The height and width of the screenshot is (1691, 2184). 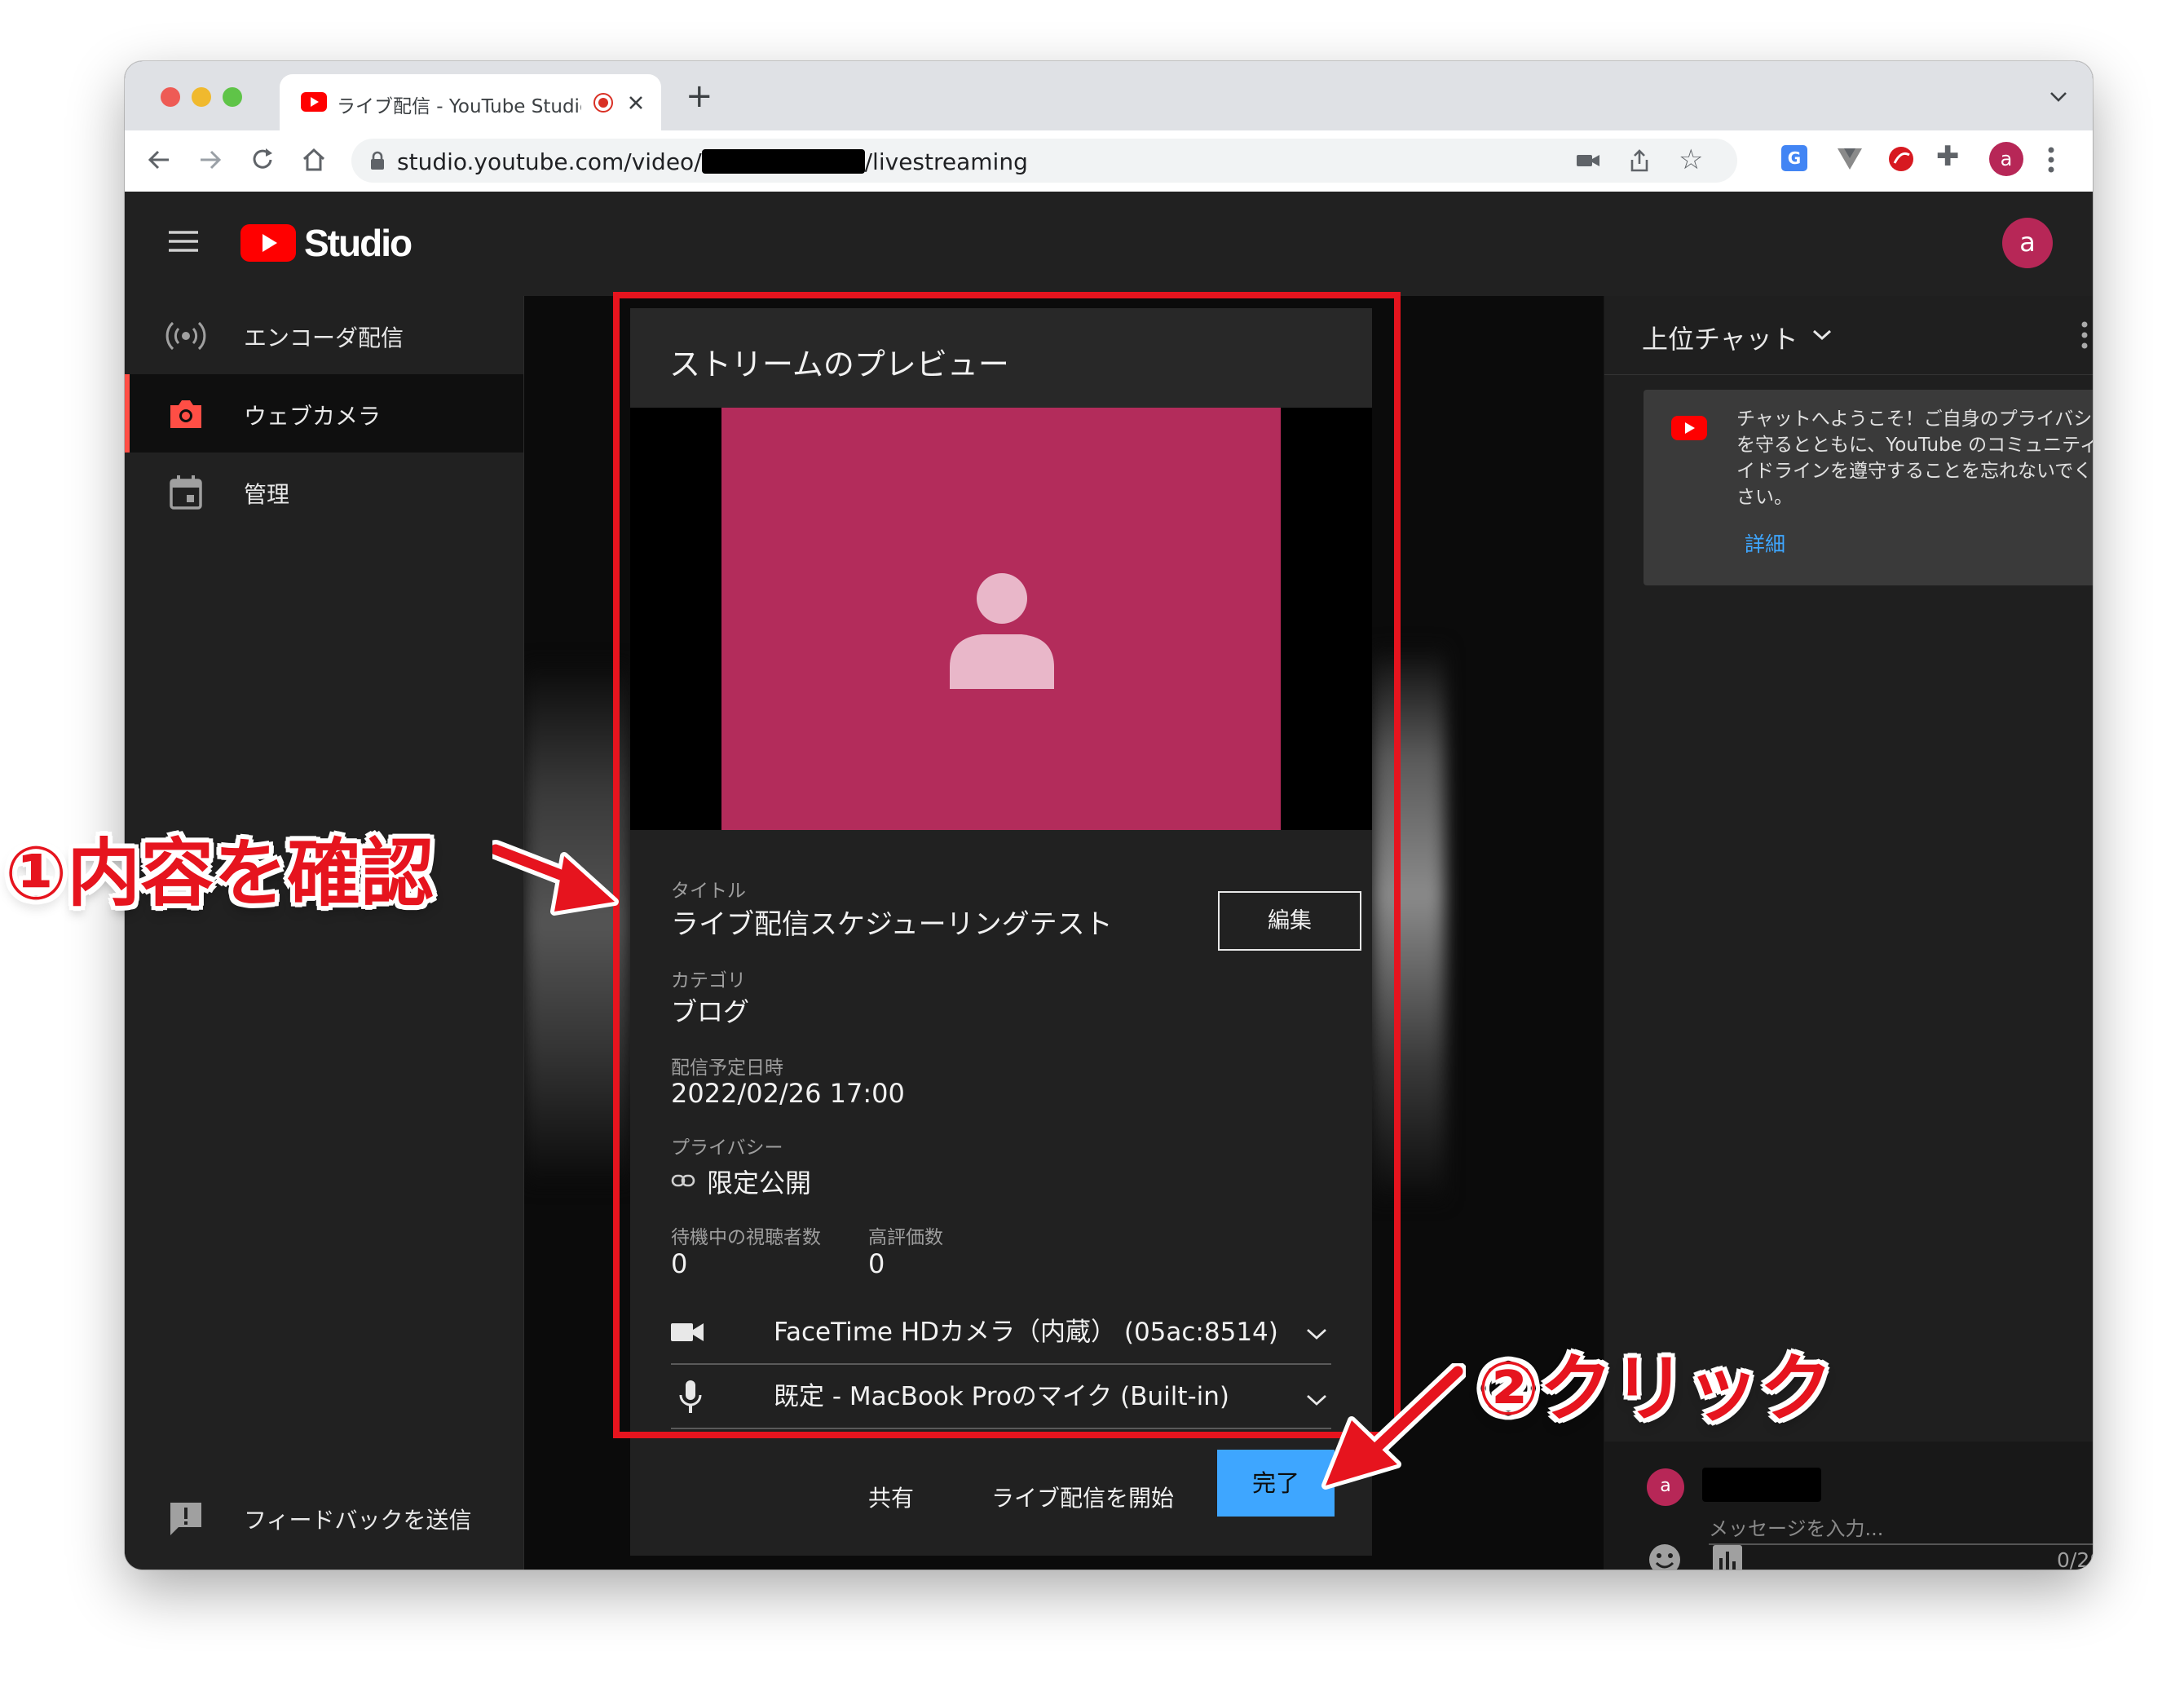 I want to click on tab-title: ライブ配信 - YouTube Studio, so click(x=459, y=106).